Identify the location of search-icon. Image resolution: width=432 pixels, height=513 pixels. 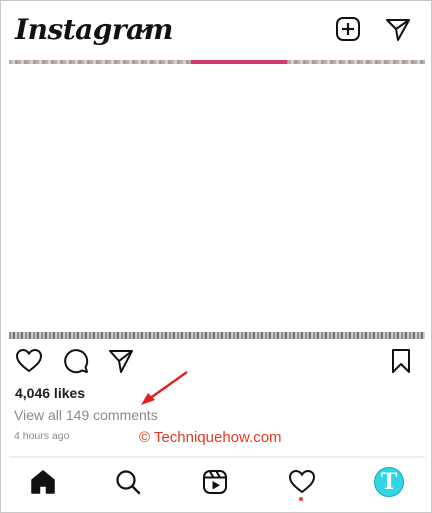
(128, 482).